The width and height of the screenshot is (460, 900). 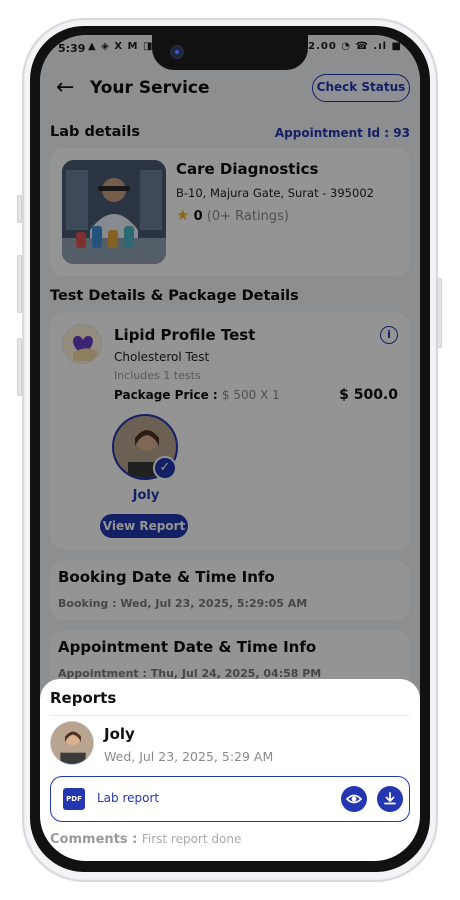 I want to click on camera-icon, so click(x=177, y=52).